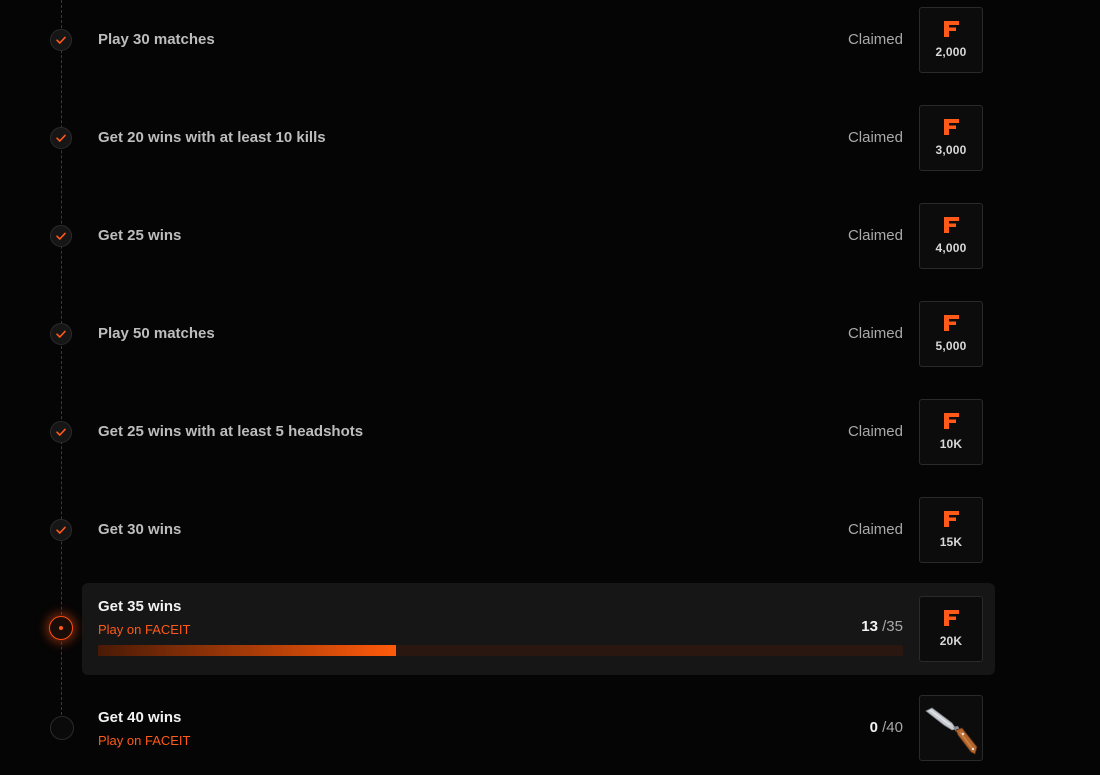 Image resolution: width=1100 pixels, height=775 pixels. I want to click on mission-title: Get 25 wins, so click(140, 235).